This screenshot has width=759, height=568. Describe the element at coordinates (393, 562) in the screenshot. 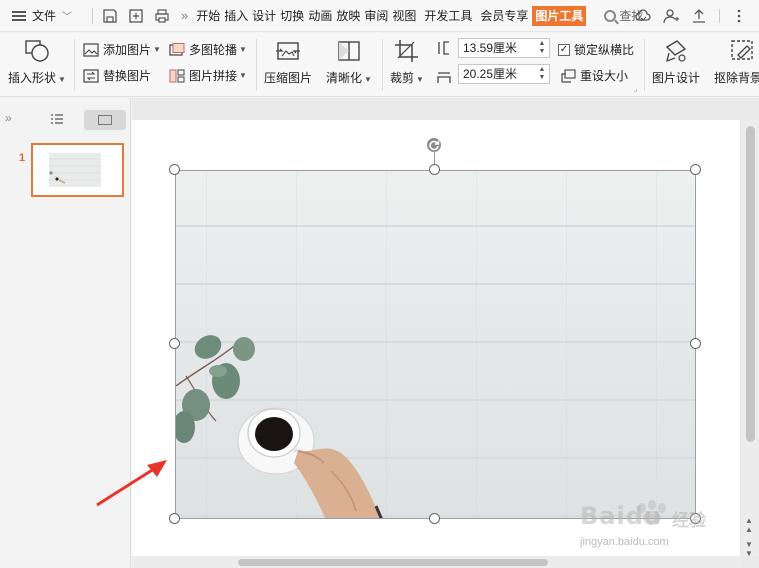

I see `horizontal-scroll-thumb` at that location.